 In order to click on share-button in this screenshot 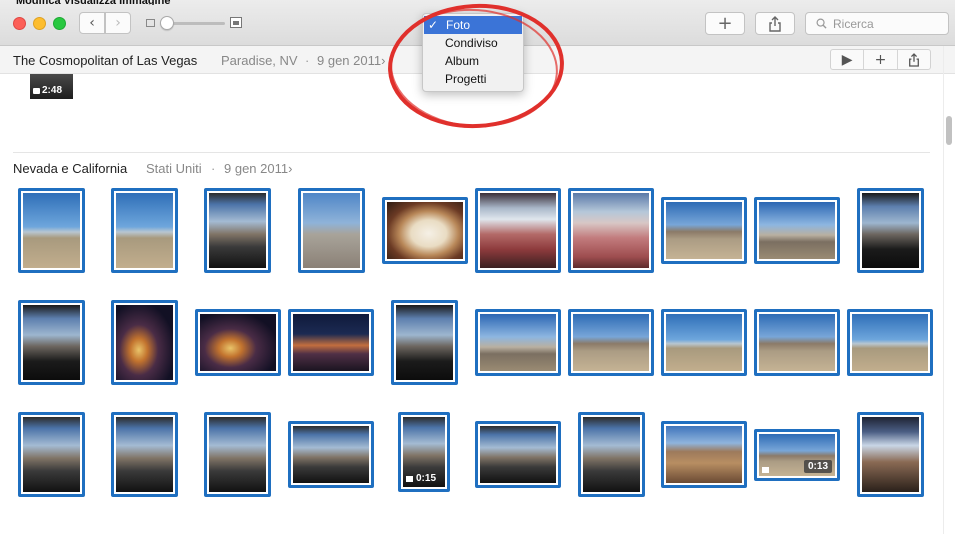, I will do `click(775, 23)`.